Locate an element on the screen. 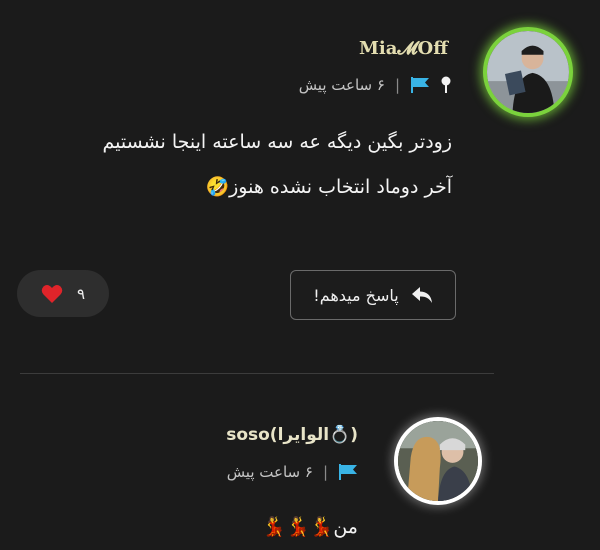 The height and width of the screenshot is (550, 600). reply-button: پاسخ میدهم! is located at coordinates (373, 295).